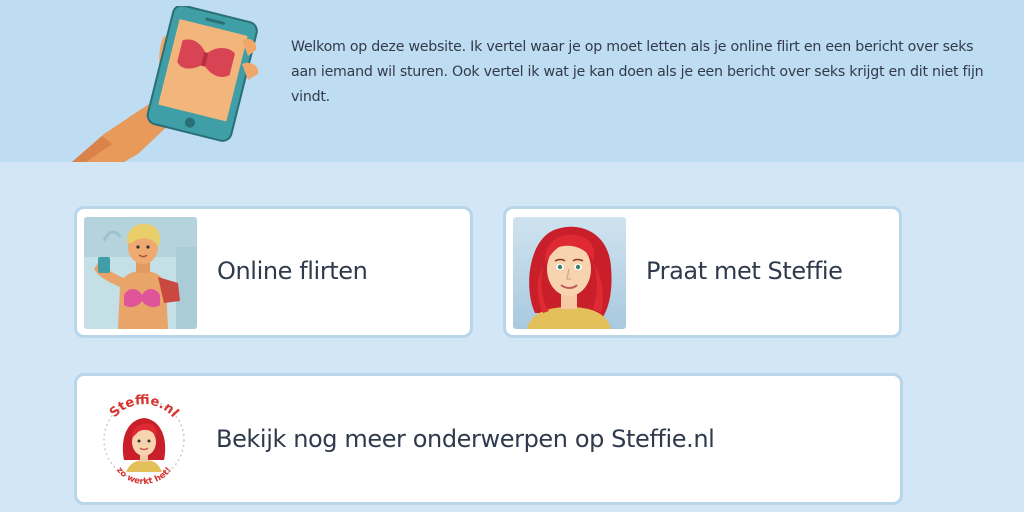  Describe the element at coordinates (140, 273) in the screenshot. I see `online-flirten-image` at that location.